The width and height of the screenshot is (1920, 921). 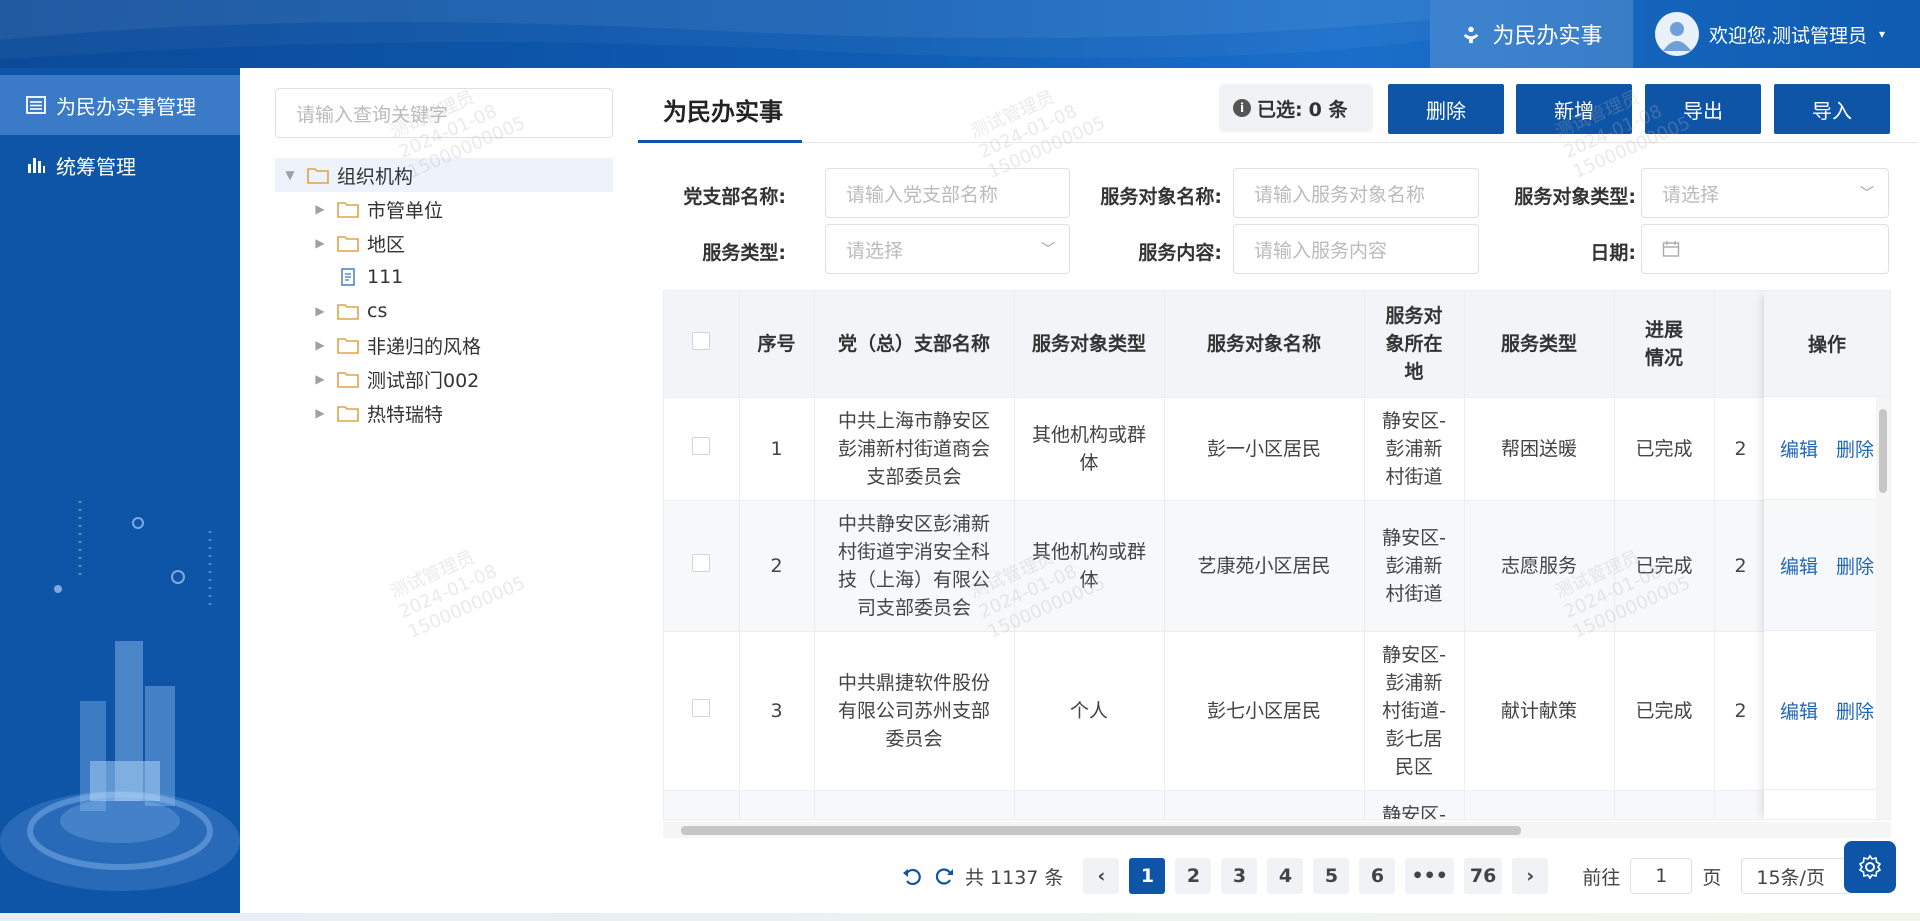 What do you see at coordinates (424, 346) in the screenshot?
I see `tree-node-label: 非递归的风格` at bounding box center [424, 346].